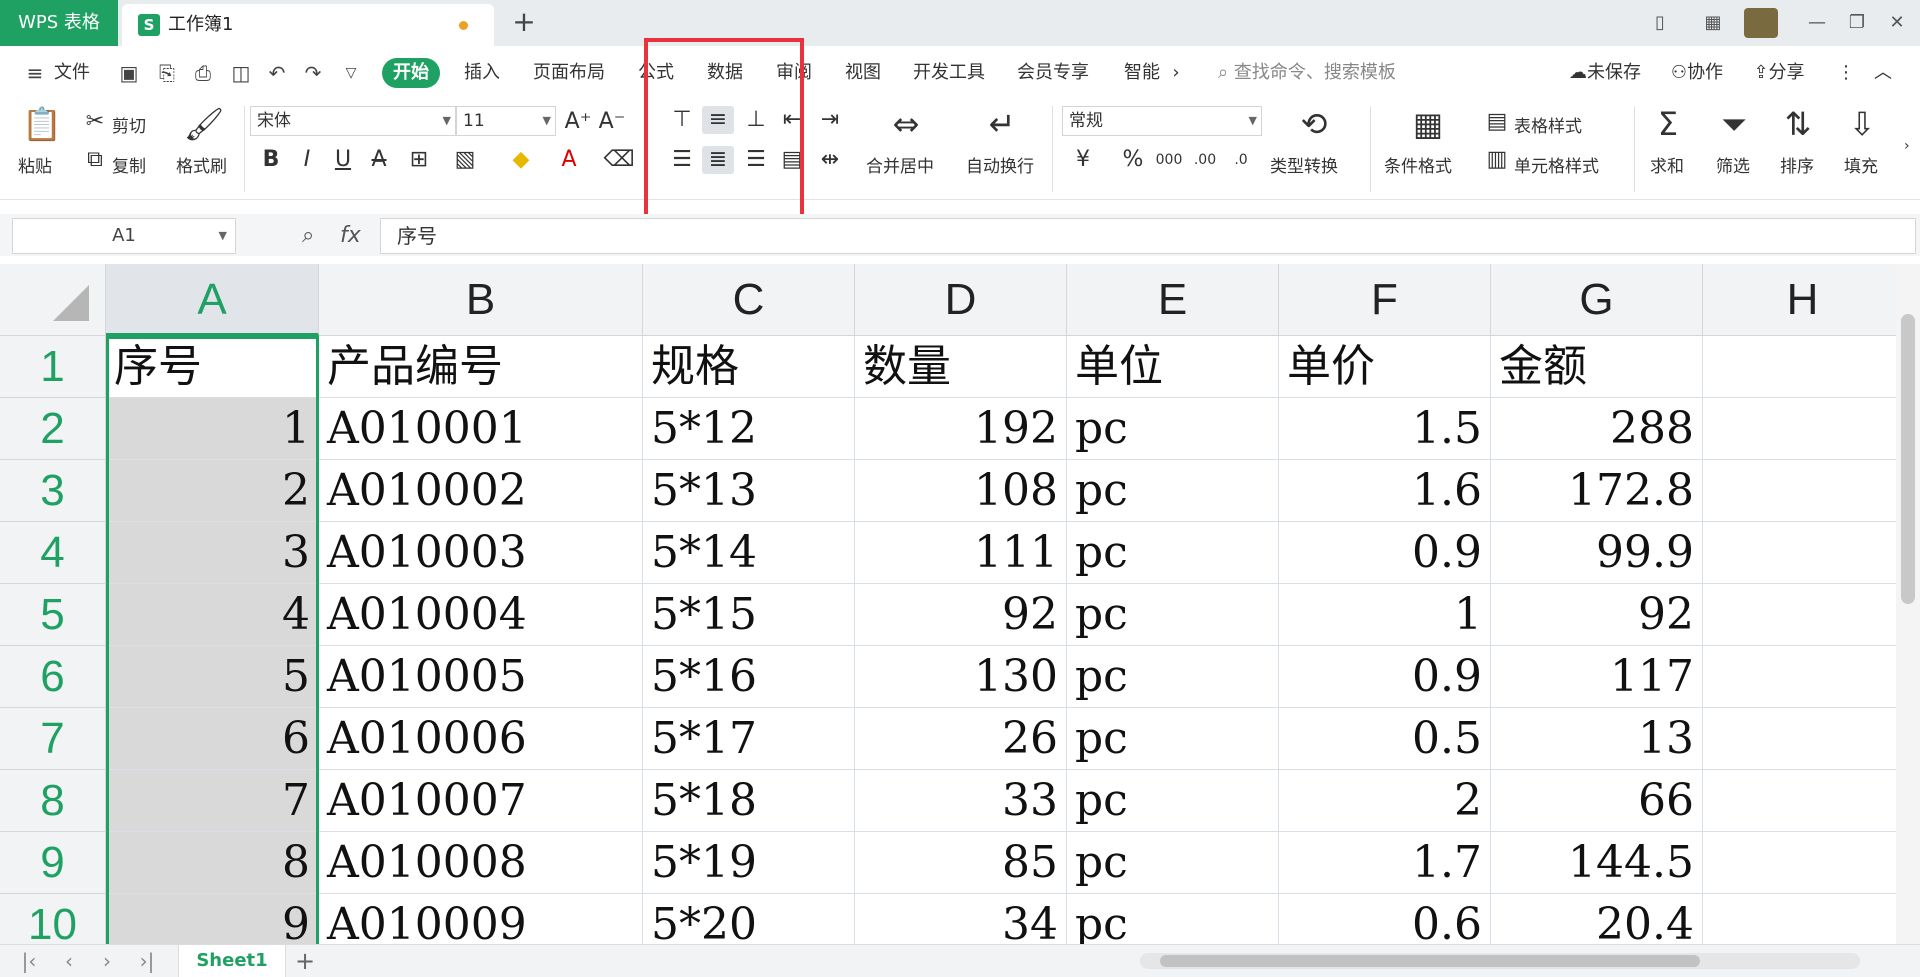 Image resolution: width=1920 pixels, height=977 pixels. Describe the element at coordinates (749, 429) in the screenshot. I see `cell-c2: 5*12` at that location.